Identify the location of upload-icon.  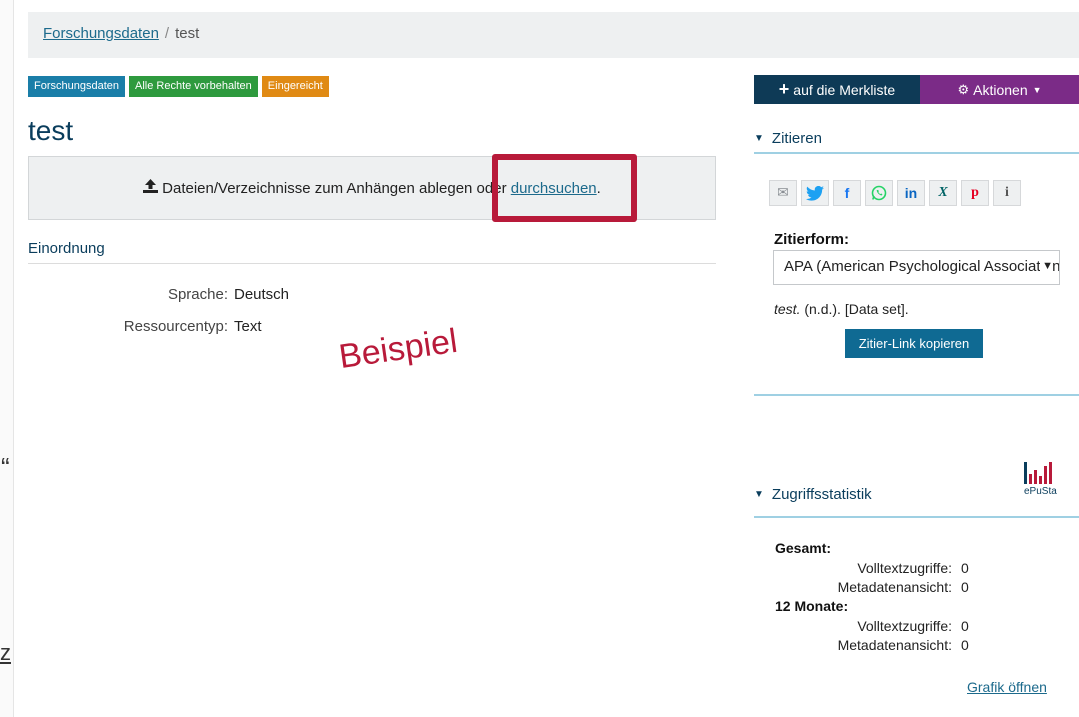
(151, 188).